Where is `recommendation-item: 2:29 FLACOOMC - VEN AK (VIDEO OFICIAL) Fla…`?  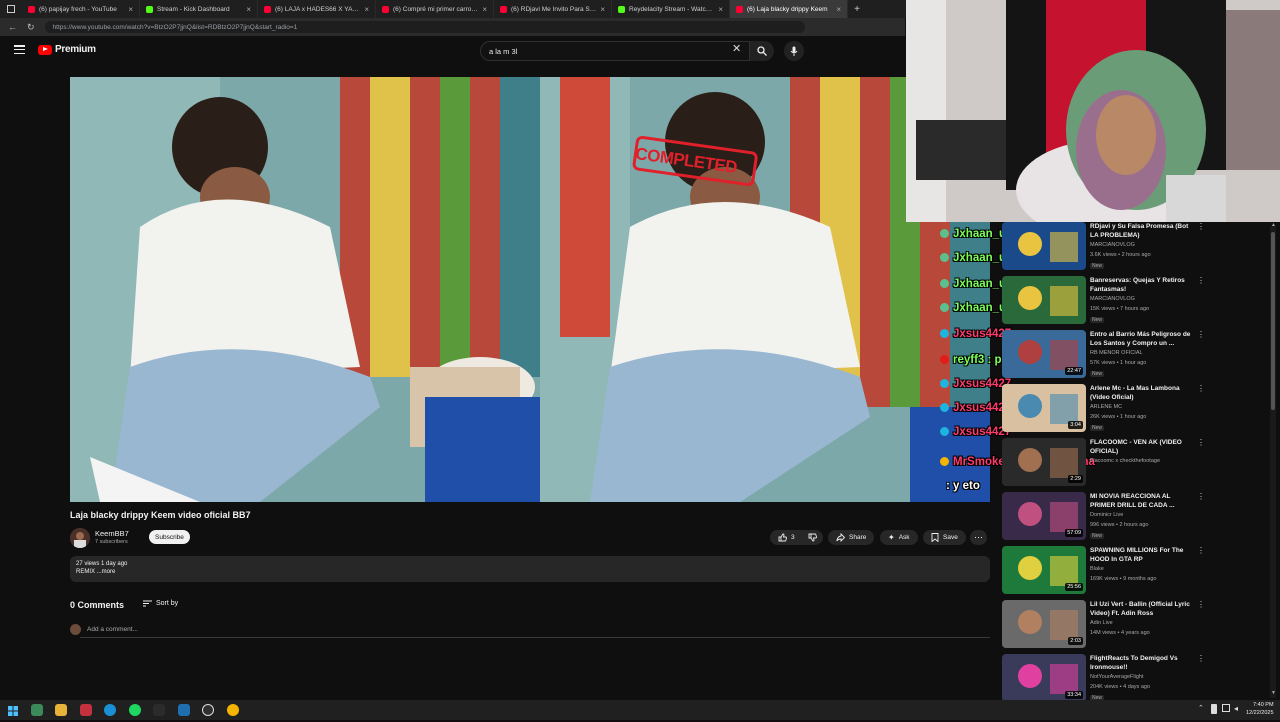
recommendation-item: 2:29 FLACOOMC - VEN AK (VIDEO OFICIAL) Fla… is located at coordinates (1103, 464).